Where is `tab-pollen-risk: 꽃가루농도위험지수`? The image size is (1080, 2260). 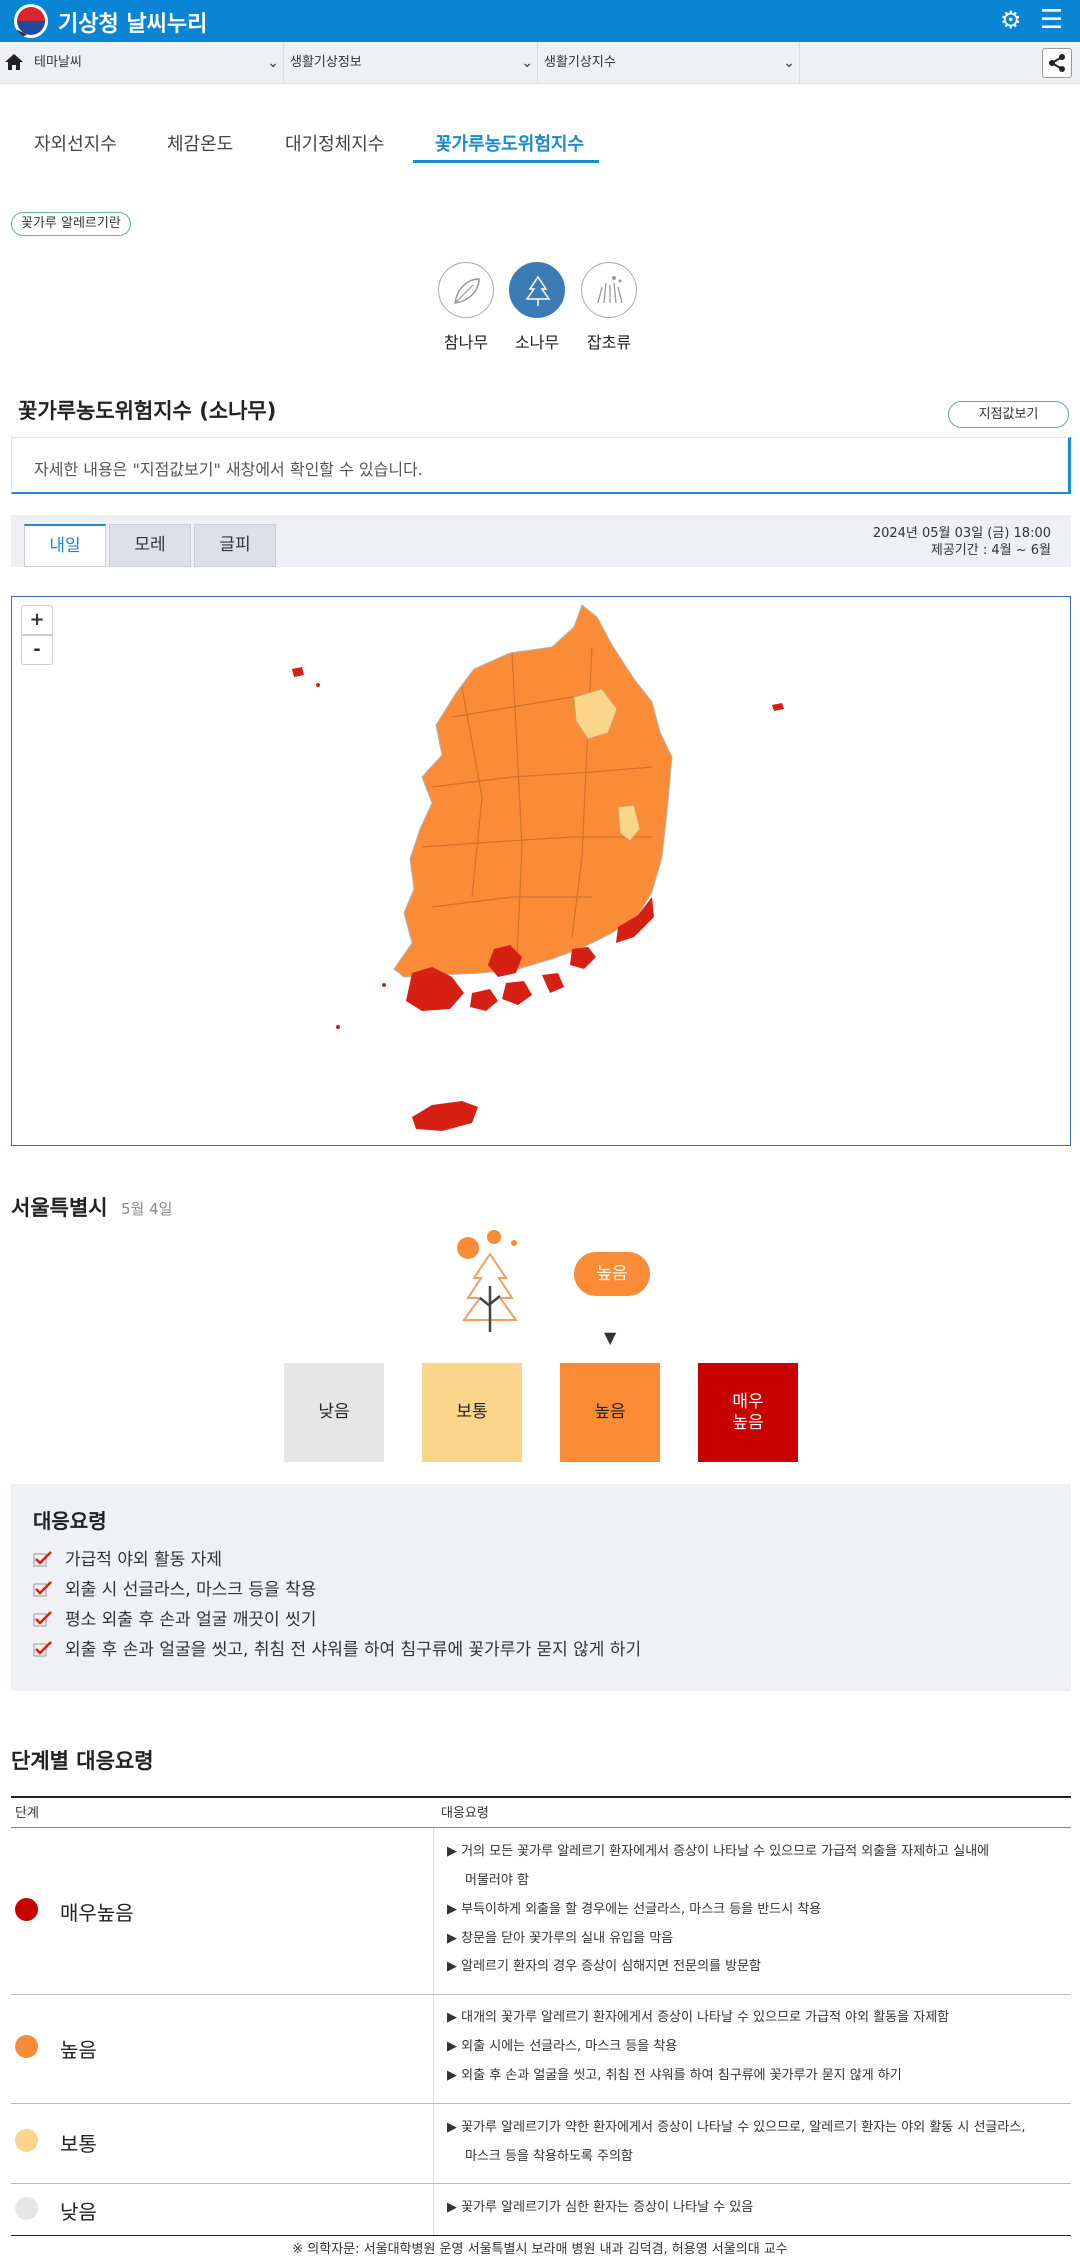 tab-pollen-risk: 꽃가루농도위험지수 is located at coordinates (509, 143).